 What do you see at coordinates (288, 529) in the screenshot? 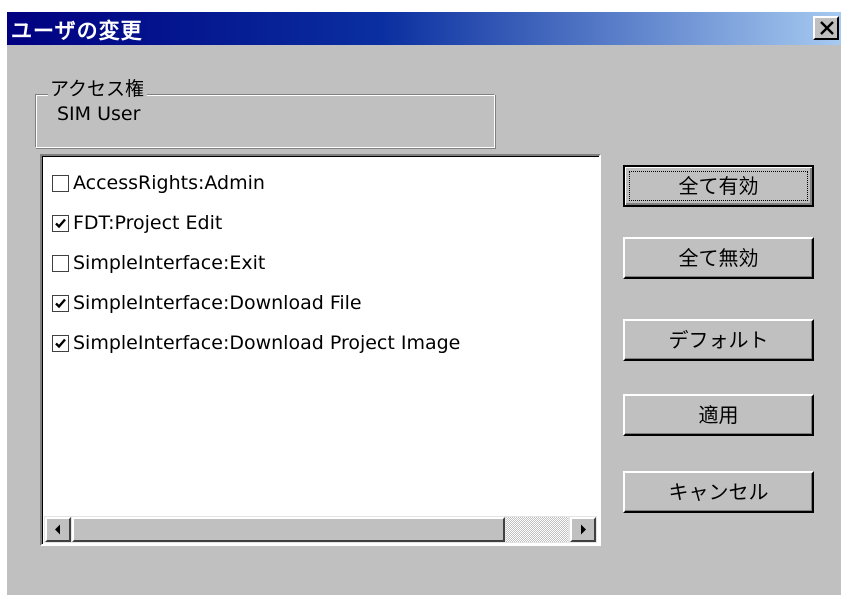
I see `scroll-thumb` at bounding box center [288, 529].